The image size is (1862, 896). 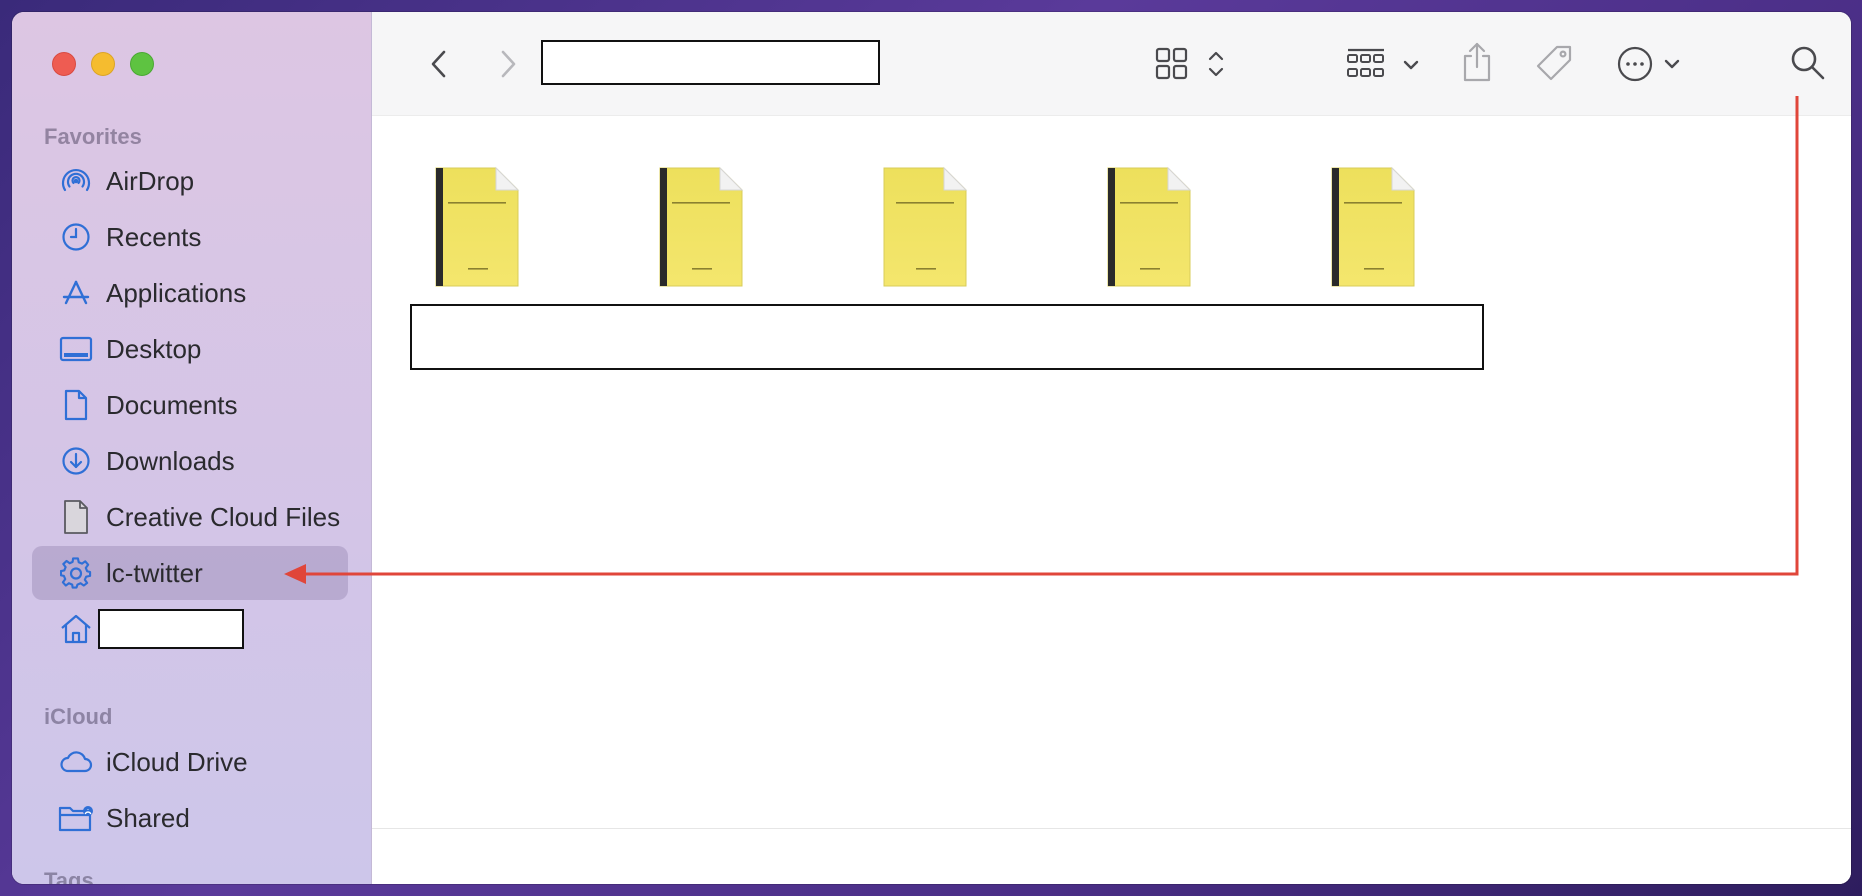 What do you see at coordinates (1111, 856) in the screenshot?
I see `status-bar` at bounding box center [1111, 856].